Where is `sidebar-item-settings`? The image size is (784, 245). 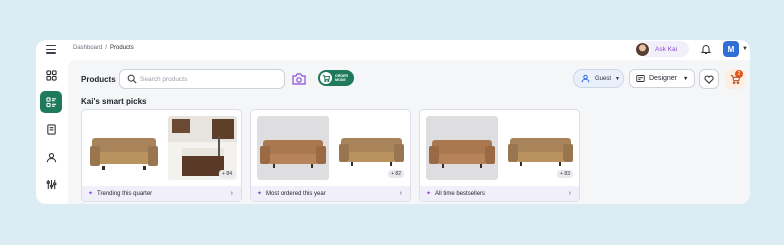
sidebar-item-settings is located at coordinates (51, 184).